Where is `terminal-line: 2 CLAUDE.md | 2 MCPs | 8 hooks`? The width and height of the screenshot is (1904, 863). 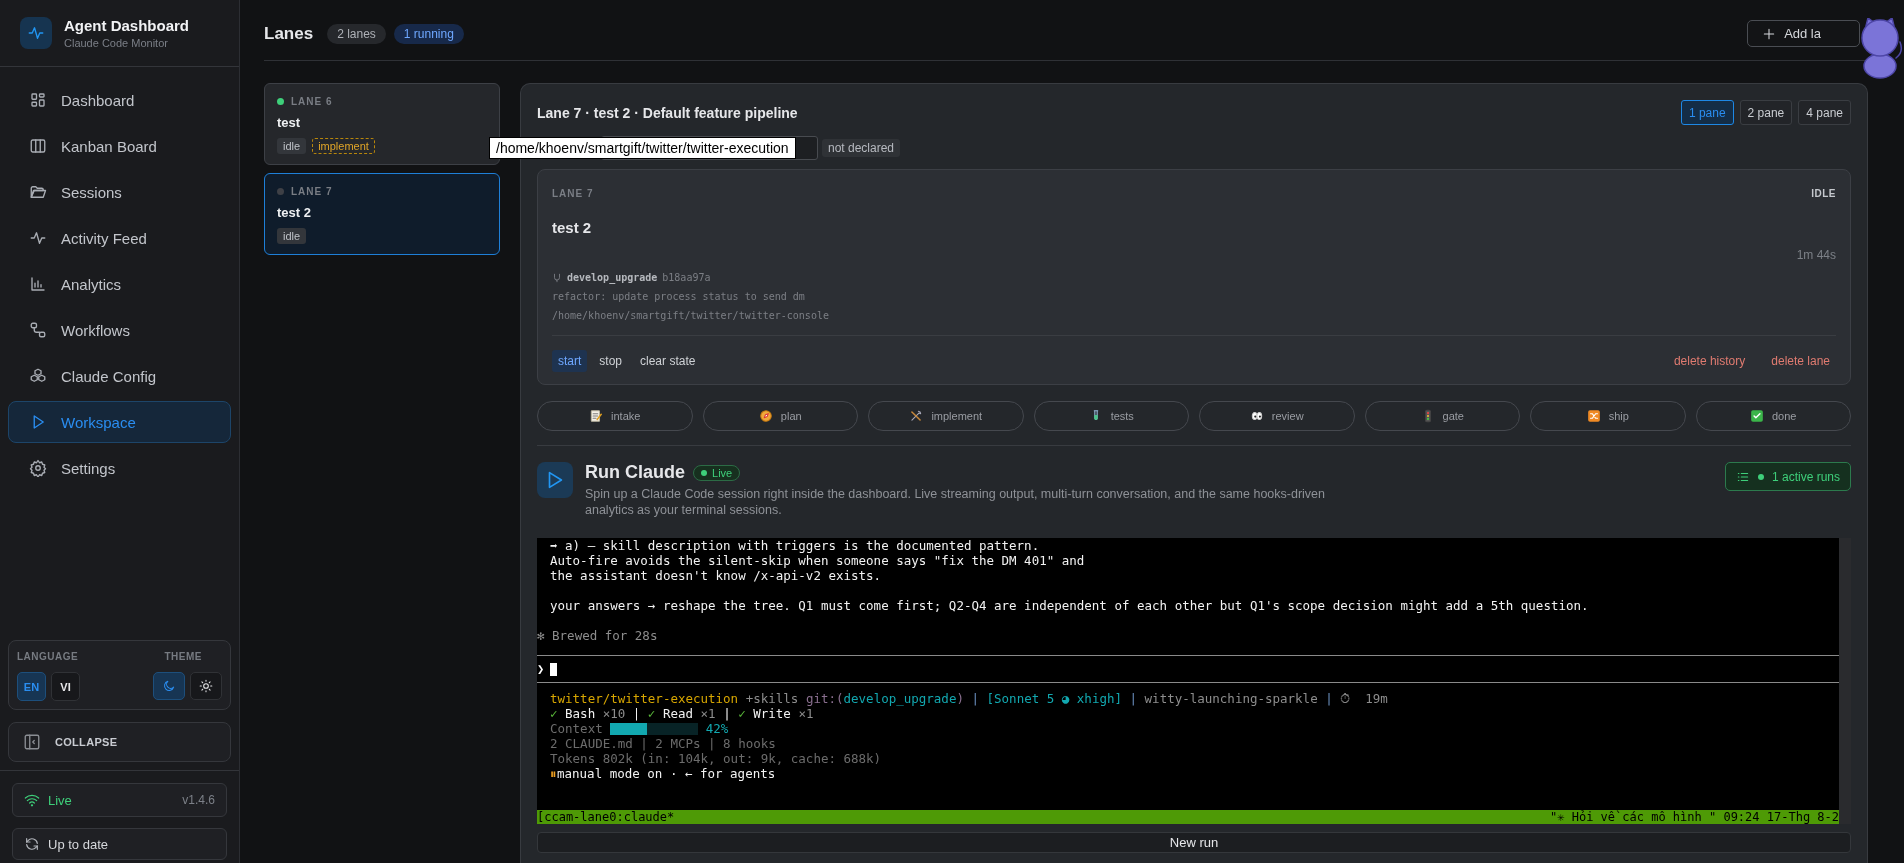
terminal-line: 2 CLAUDE.md | 2 MCPs | 8 hooks is located at coordinates (662, 744).